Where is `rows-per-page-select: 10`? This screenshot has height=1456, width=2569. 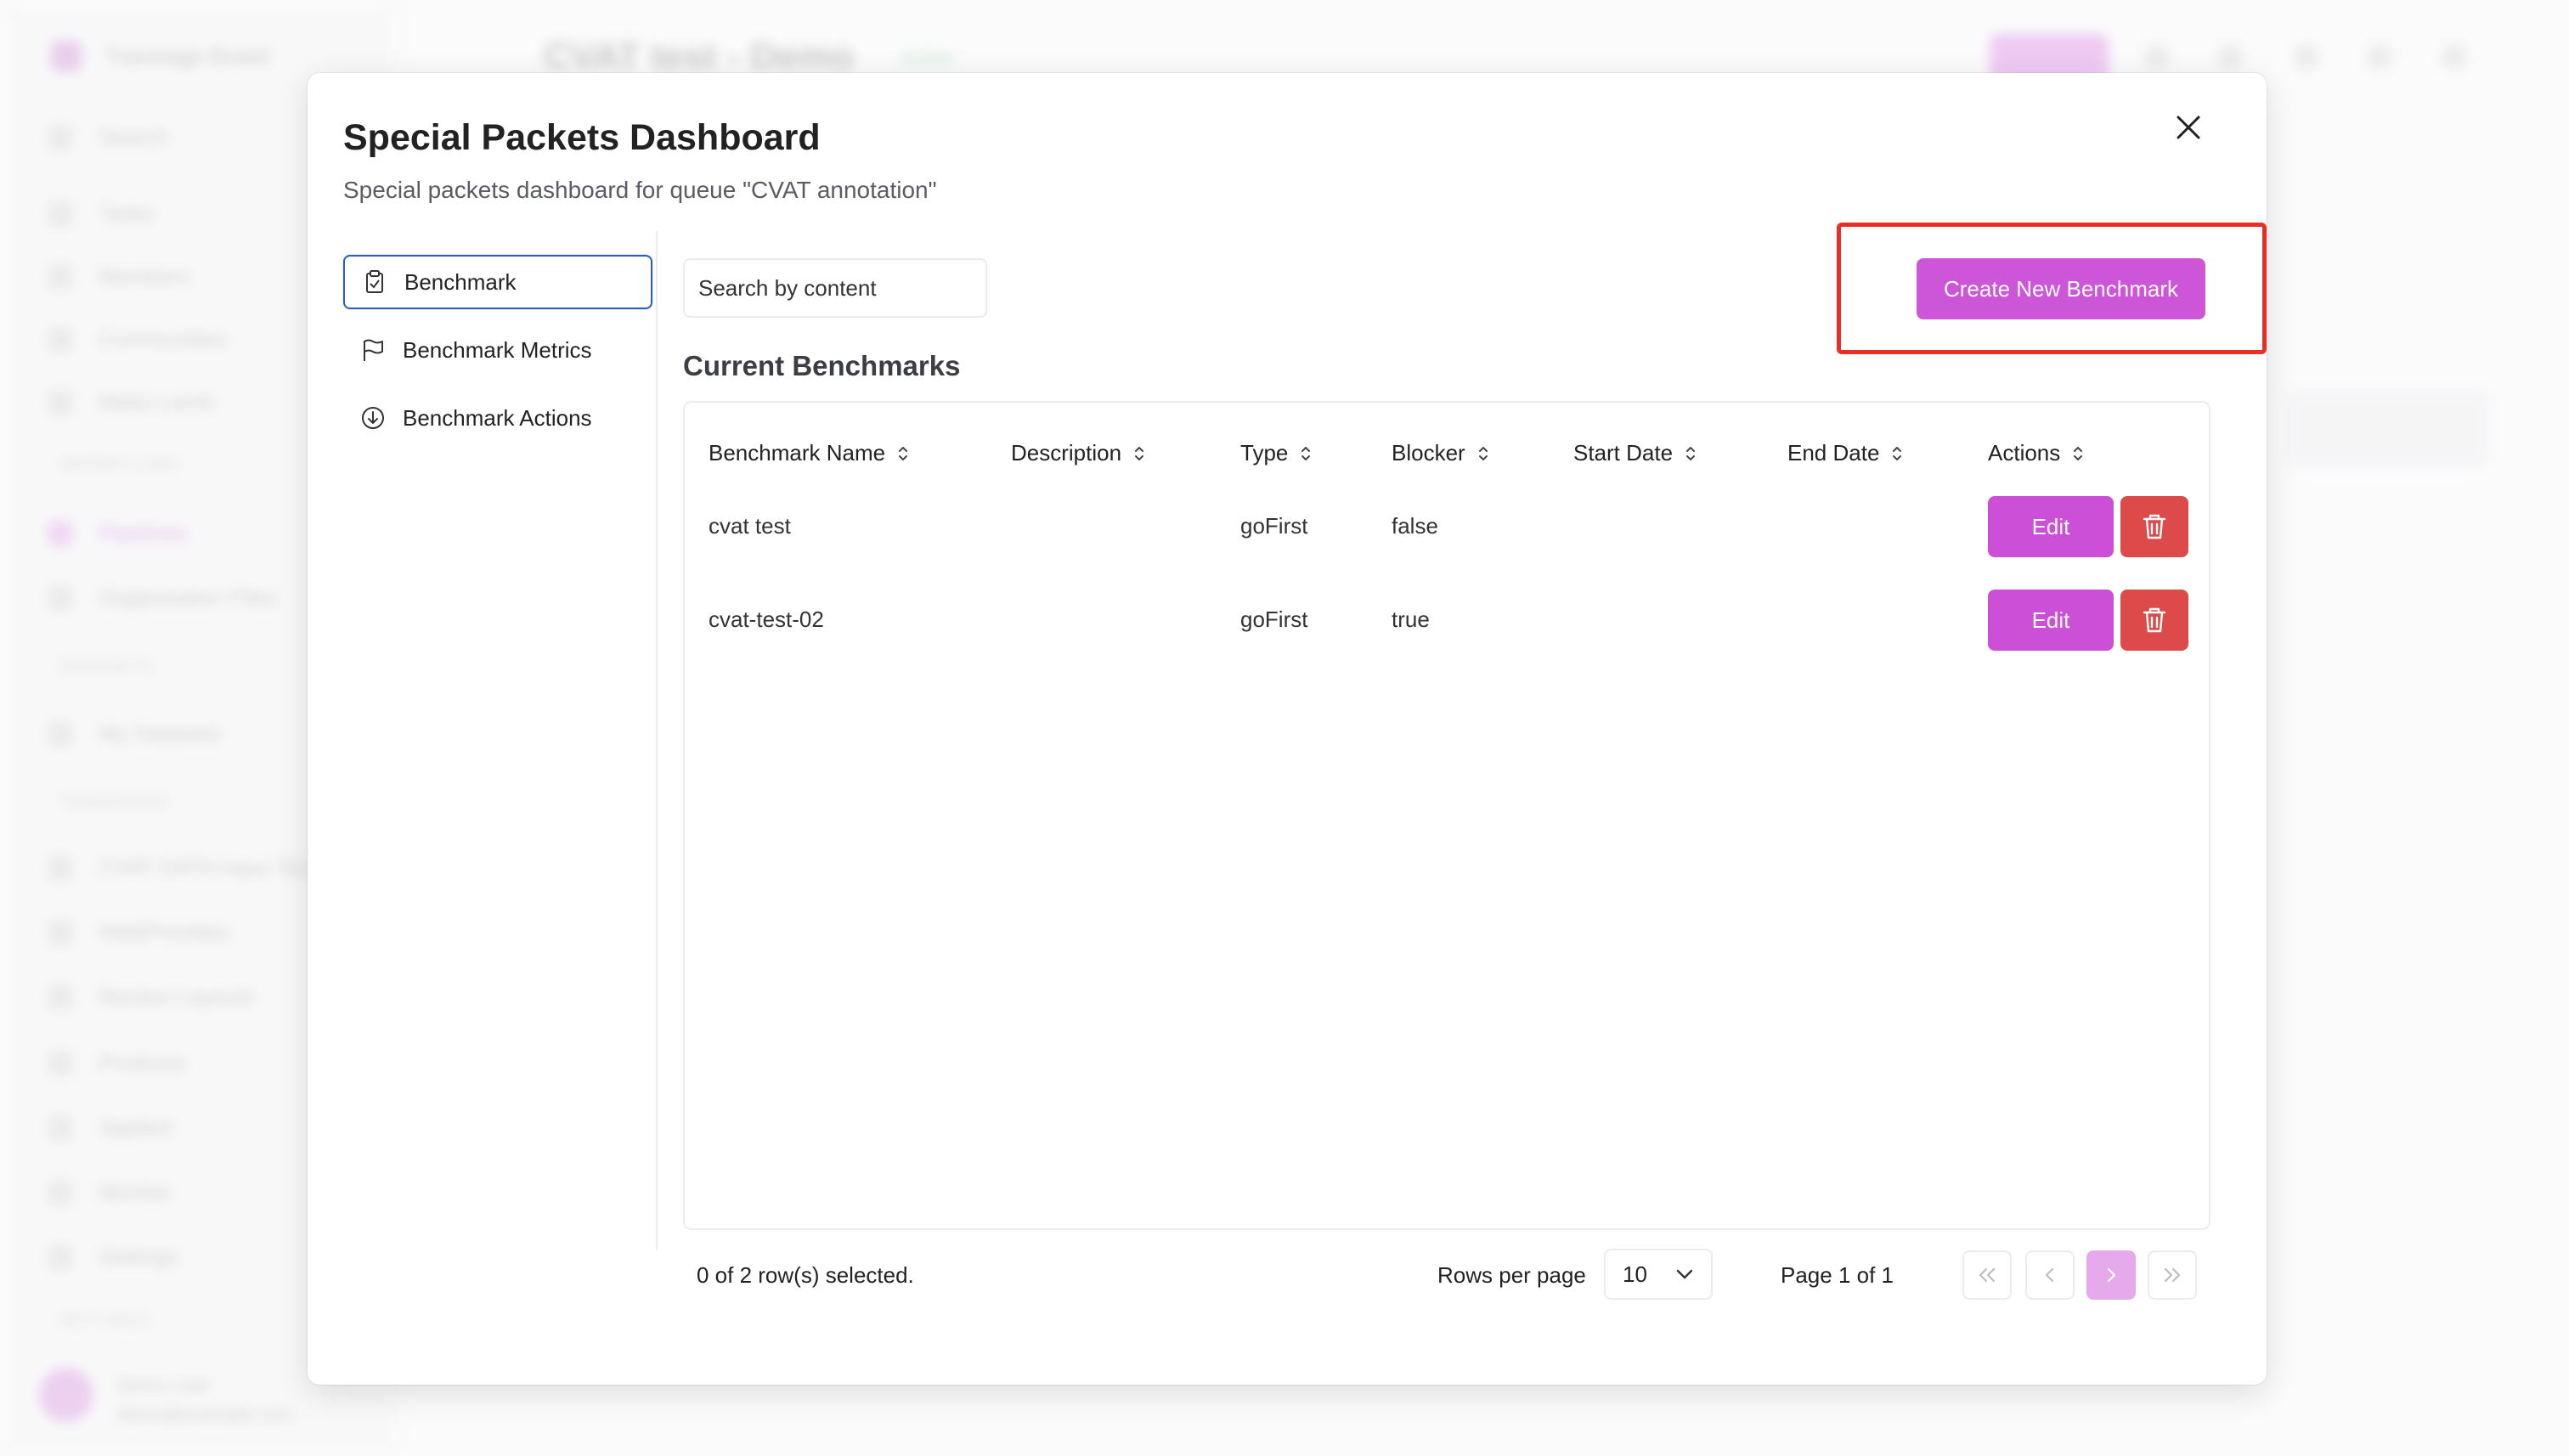 rows-per-page-select: 10 is located at coordinates (1659, 1275).